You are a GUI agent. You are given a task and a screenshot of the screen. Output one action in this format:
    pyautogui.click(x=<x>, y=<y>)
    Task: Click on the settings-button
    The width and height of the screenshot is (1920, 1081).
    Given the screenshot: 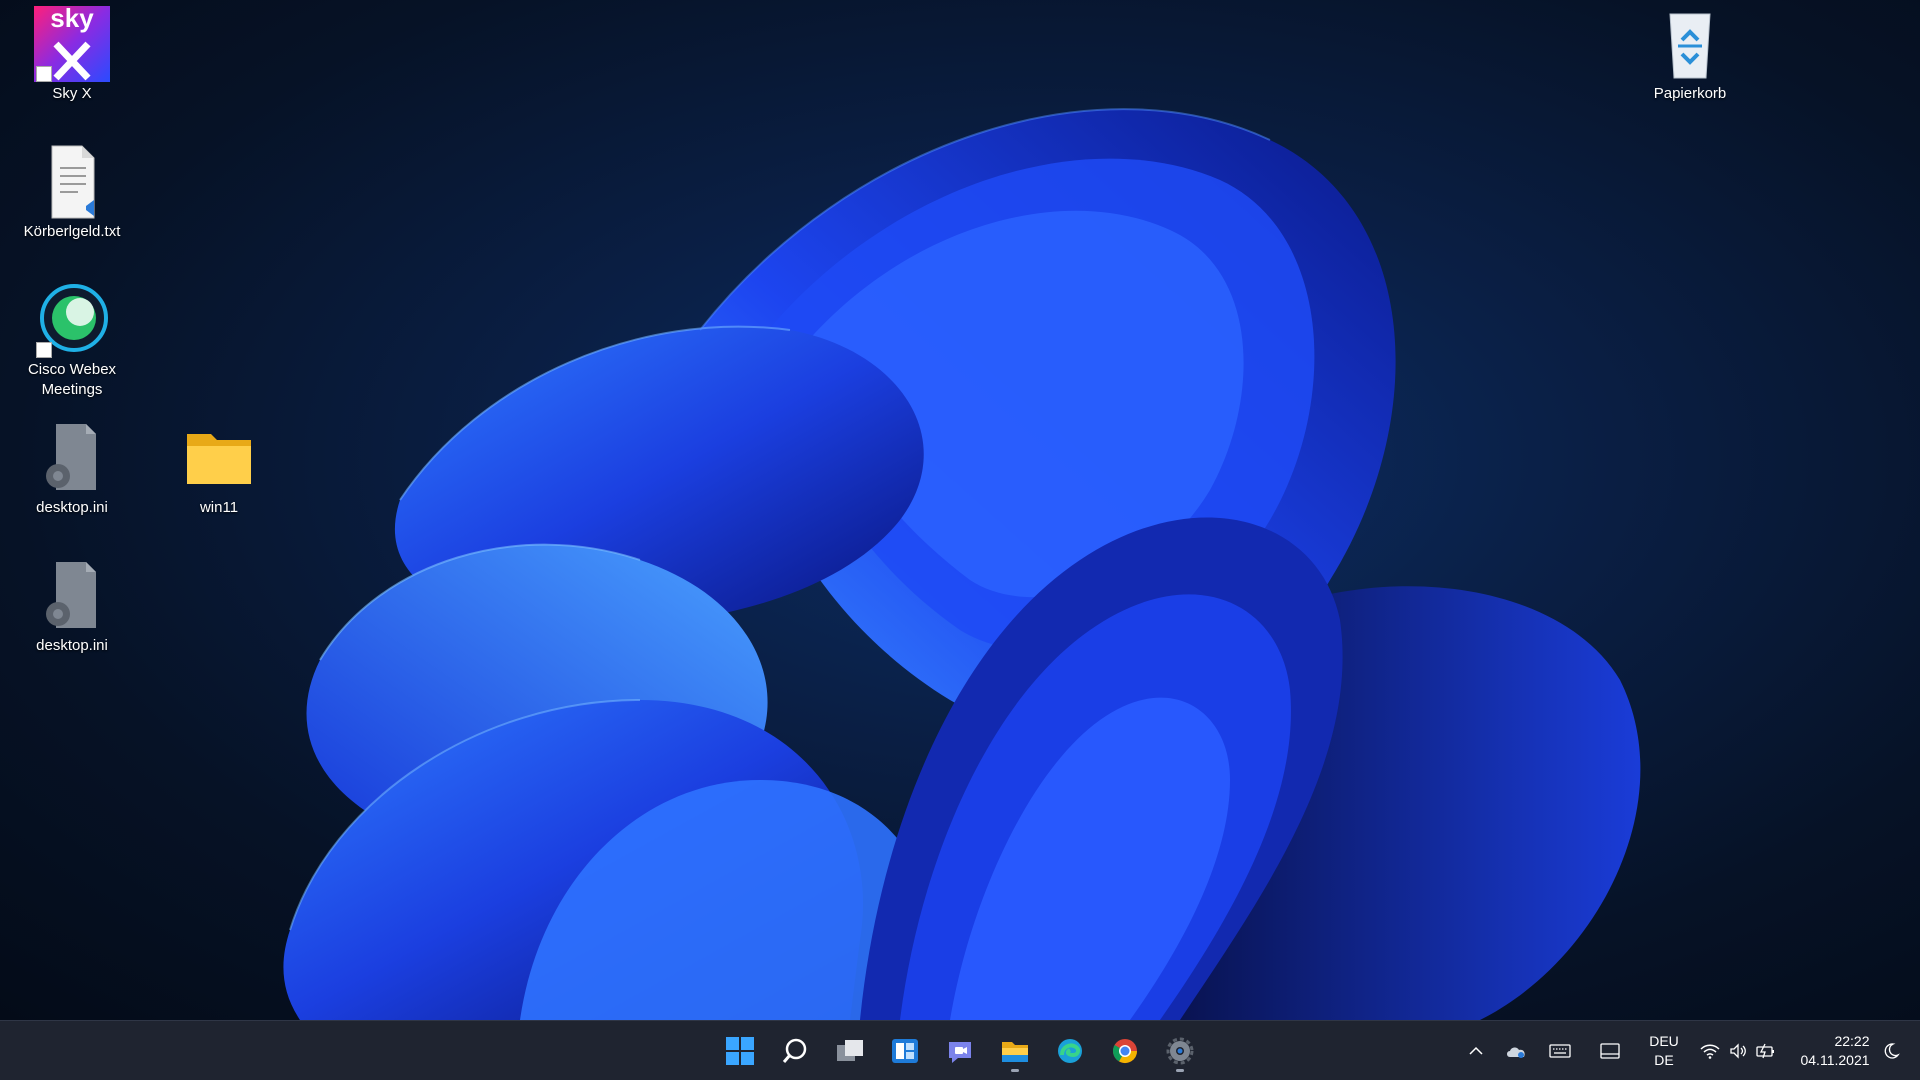 What is the action you would take?
    pyautogui.click(x=1180, y=1051)
    